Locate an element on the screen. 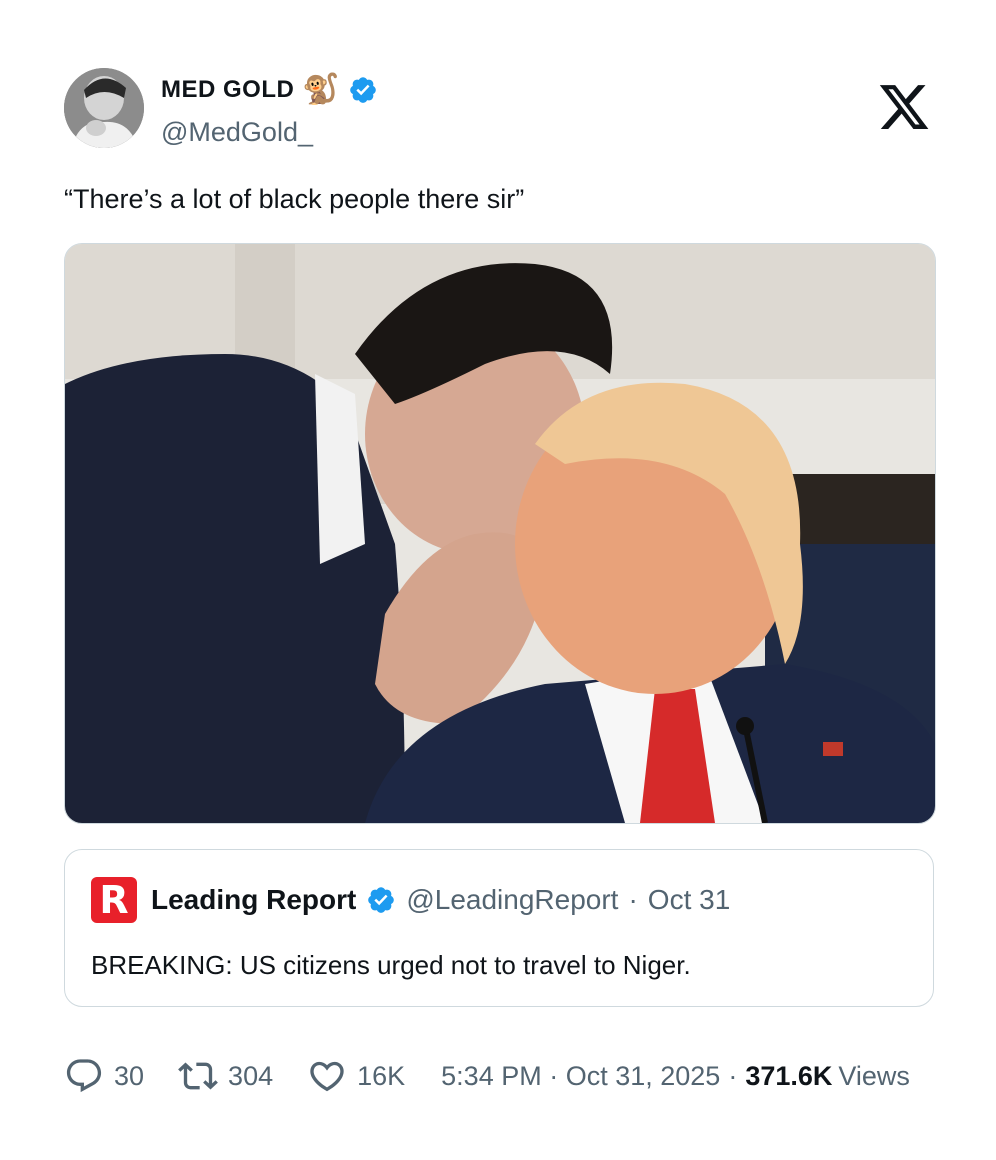 This screenshot has width=996, height=1160. reply-count: 30 is located at coordinates (129, 1075).